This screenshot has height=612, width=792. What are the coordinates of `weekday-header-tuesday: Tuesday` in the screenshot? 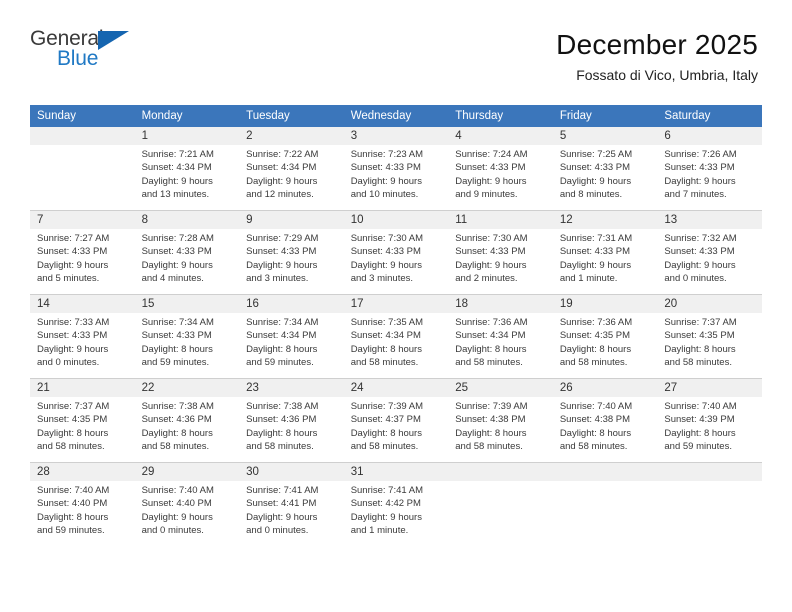 It's located at (291, 116).